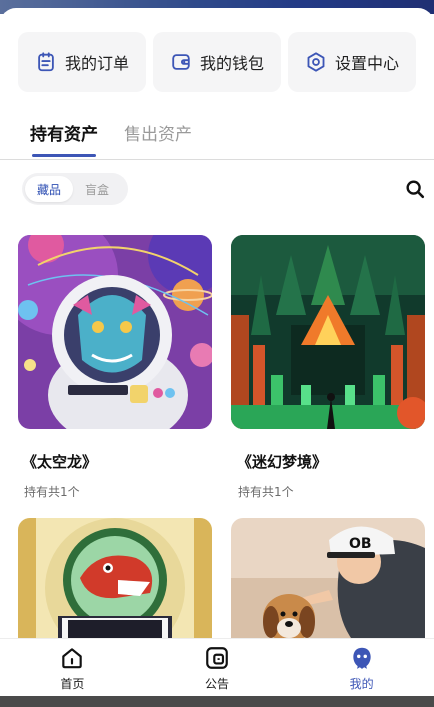 The image size is (434, 707). I want to click on nav-profile: 我的, so click(362, 668).